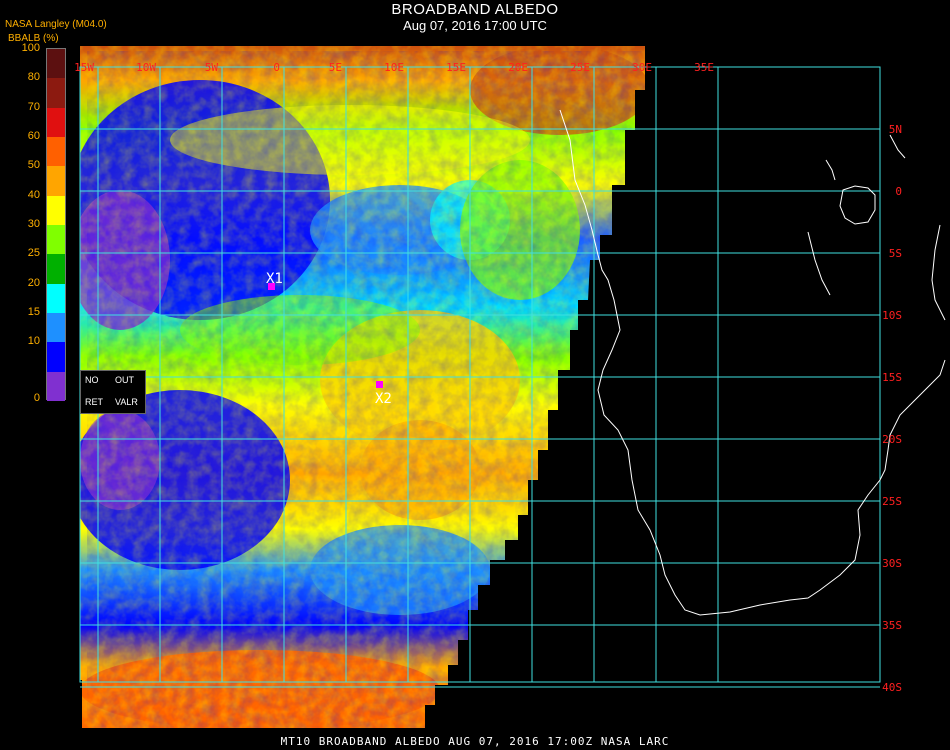  What do you see at coordinates (146, 67) in the screenshot?
I see `longitude-label: 10W` at bounding box center [146, 67].